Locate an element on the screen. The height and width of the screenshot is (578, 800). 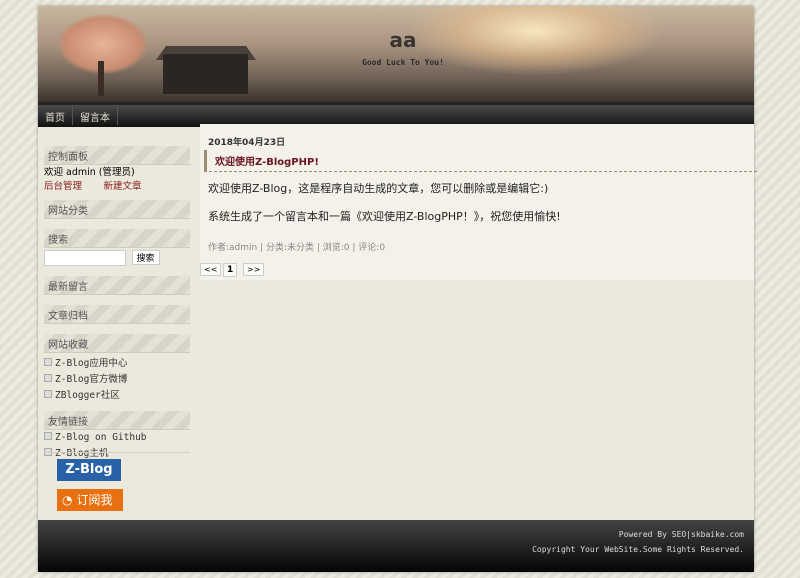
widget-title-control: 控制面板 is located at coordinates (117, 155).